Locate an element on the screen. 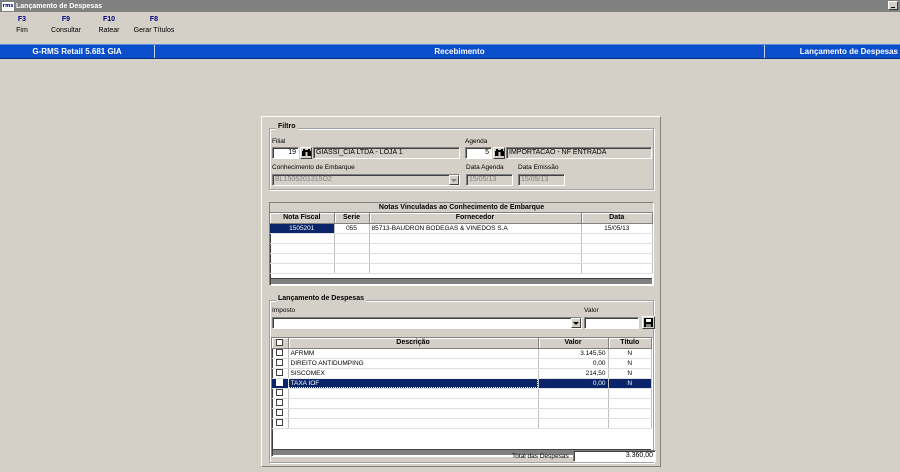 The width and height of the screenshot is (900, 472). table-row: DIREITO ANTIDUMPING 0,00 N is located at coordinates (462, 363).